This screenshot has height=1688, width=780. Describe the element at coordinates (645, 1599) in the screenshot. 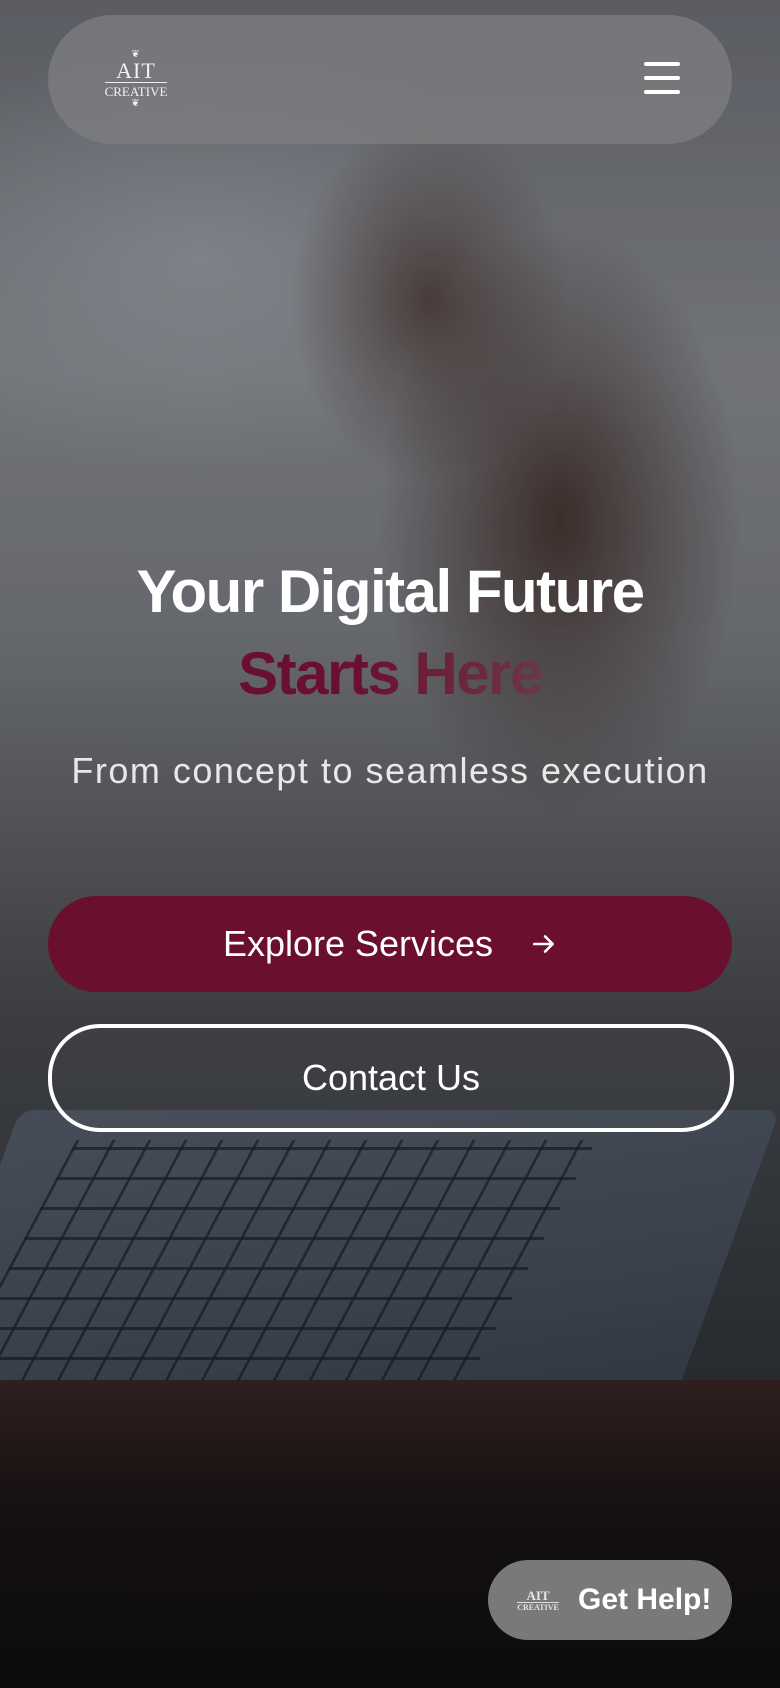

I see `get-help-label: Get Help!` at that location.